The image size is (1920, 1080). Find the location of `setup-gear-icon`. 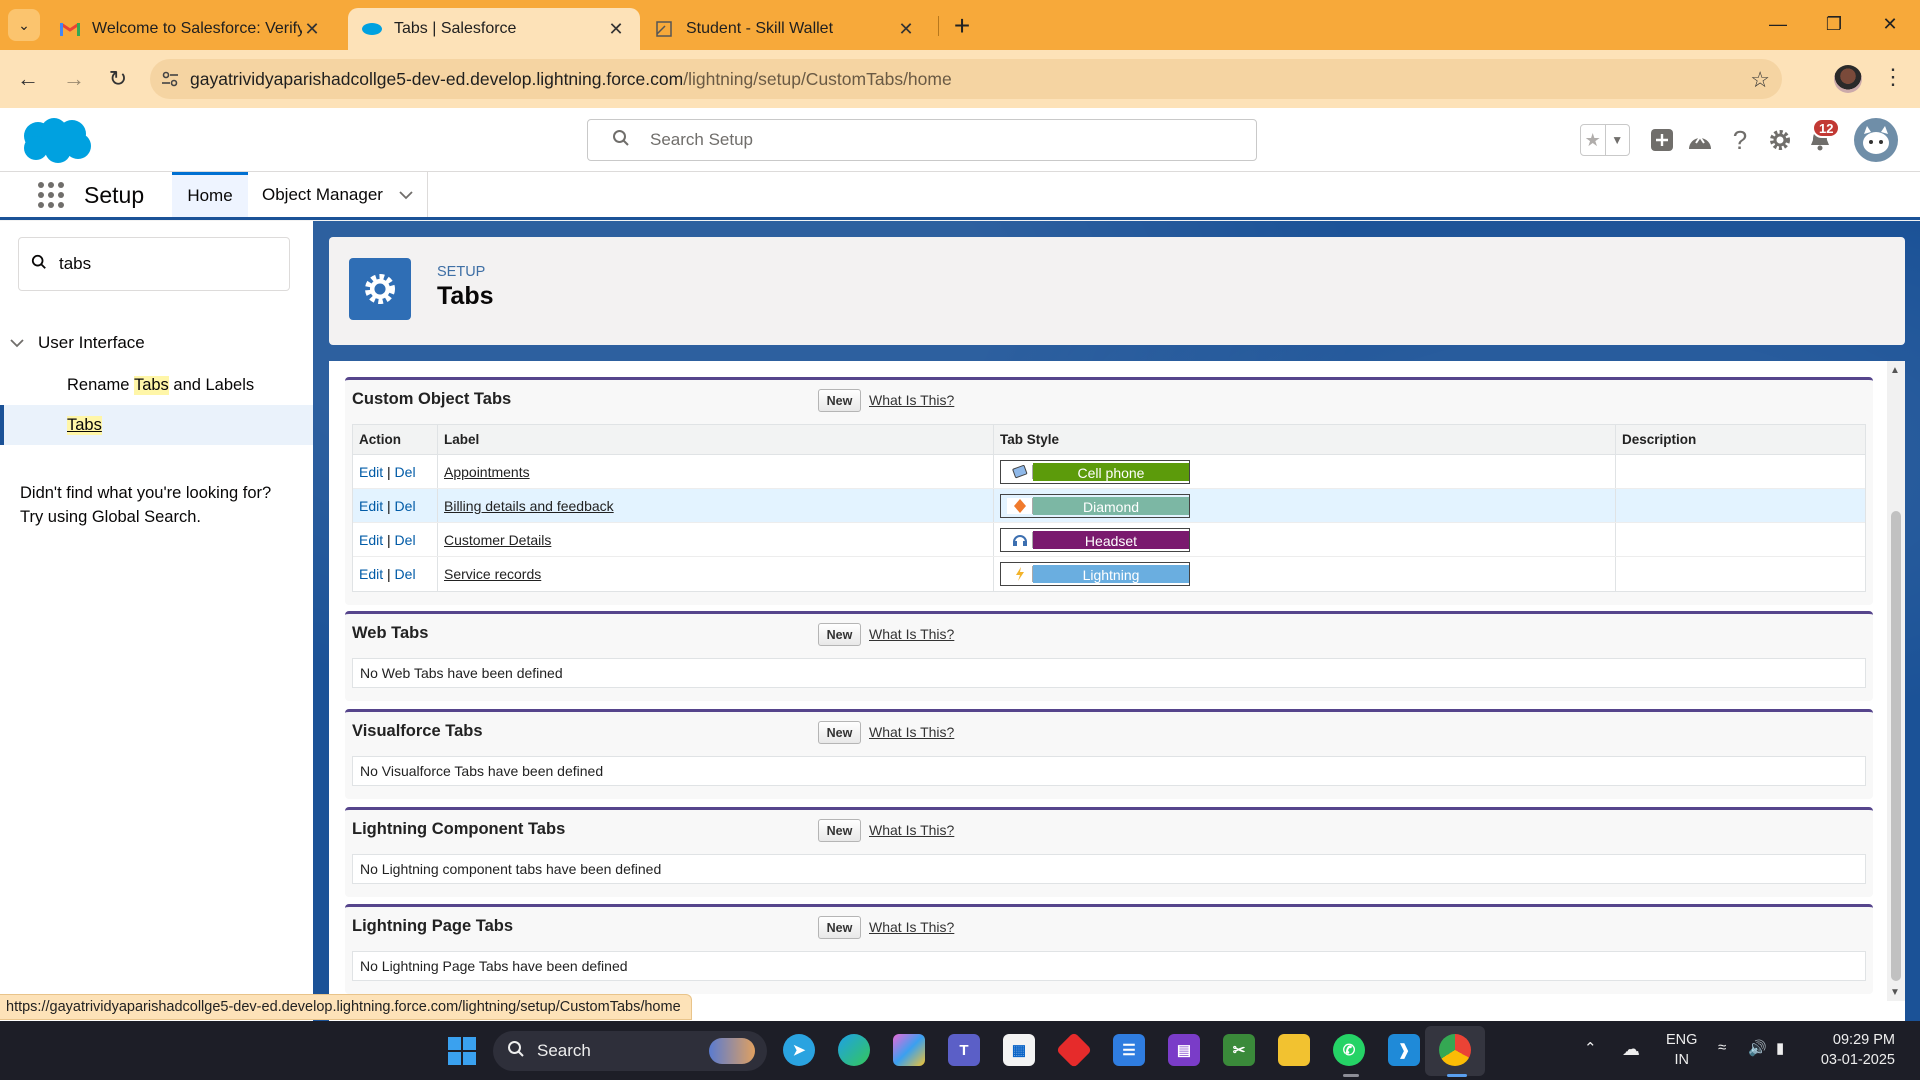

setup-gear-icon is located at coordinates (1780, 140).